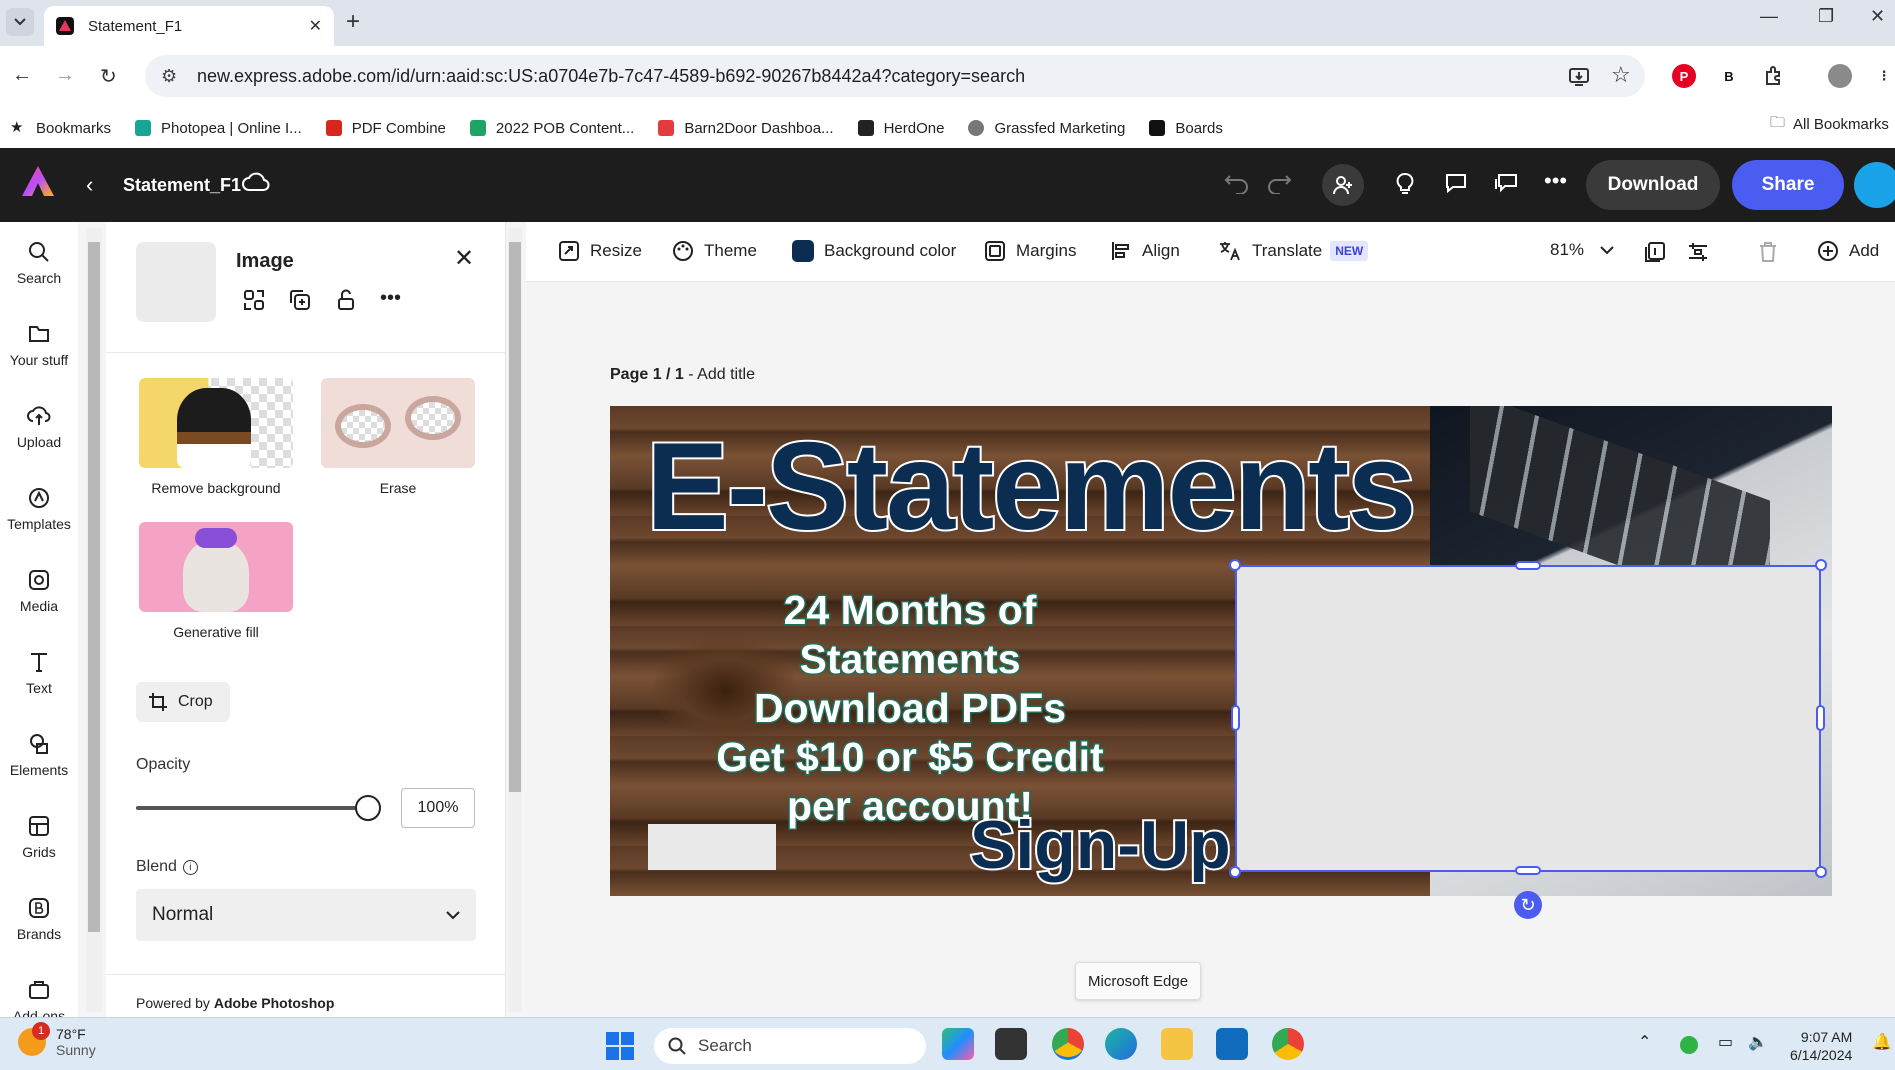  Describe the element at coordinates (1821, 1046) in the screenshot. I see `system-clock: 9:07 AM 6/14/2024` at that location.